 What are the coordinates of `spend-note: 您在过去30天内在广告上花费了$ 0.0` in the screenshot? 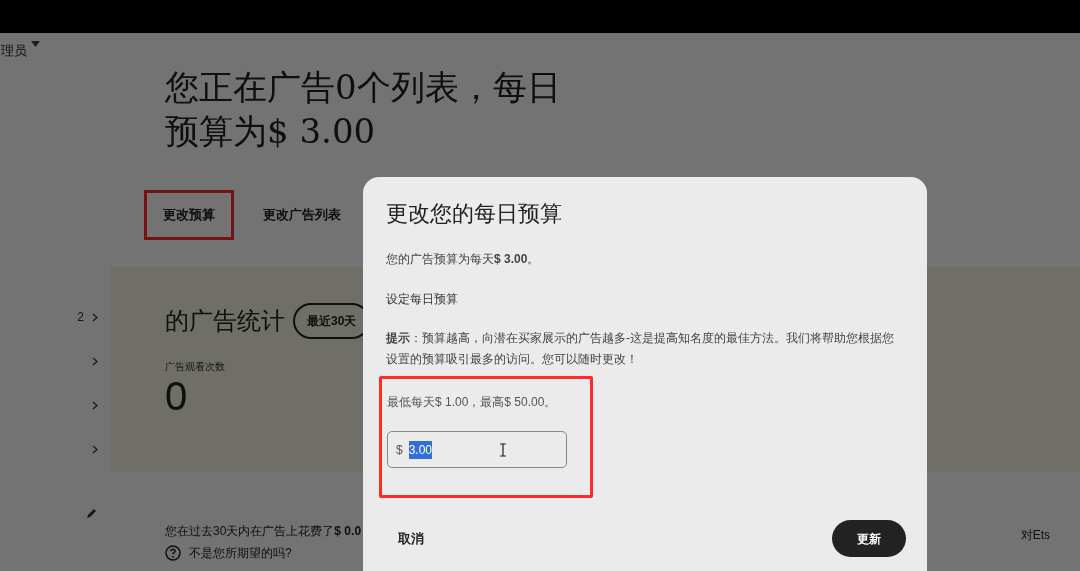 It's located at (263, 531).